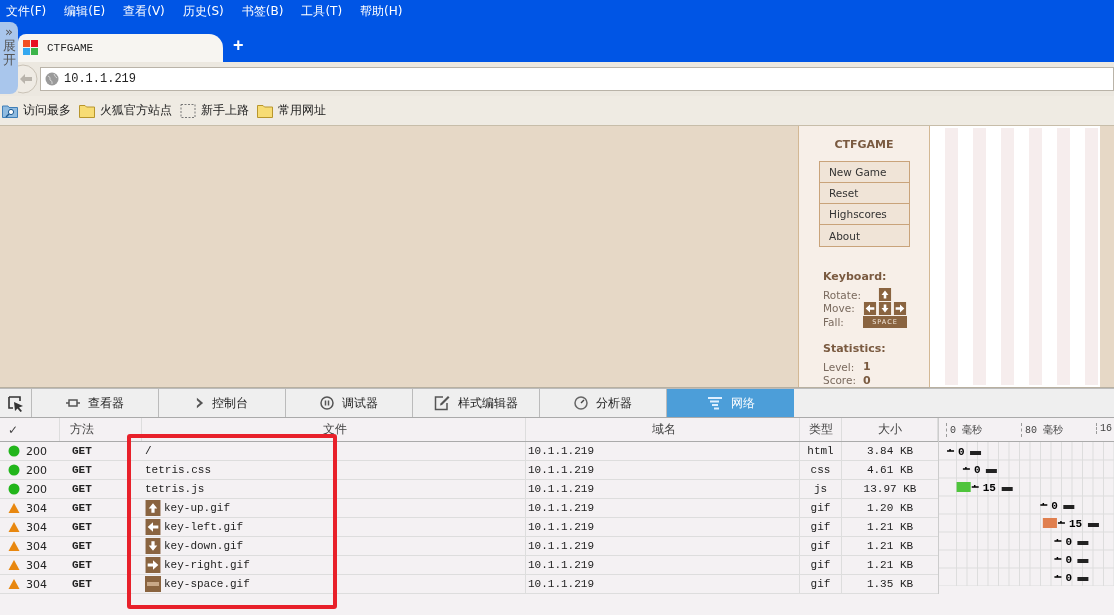 This screenshot has height=615, width=1114. I want to click on tick-label: 80 毫秒, so click(1042, 430).